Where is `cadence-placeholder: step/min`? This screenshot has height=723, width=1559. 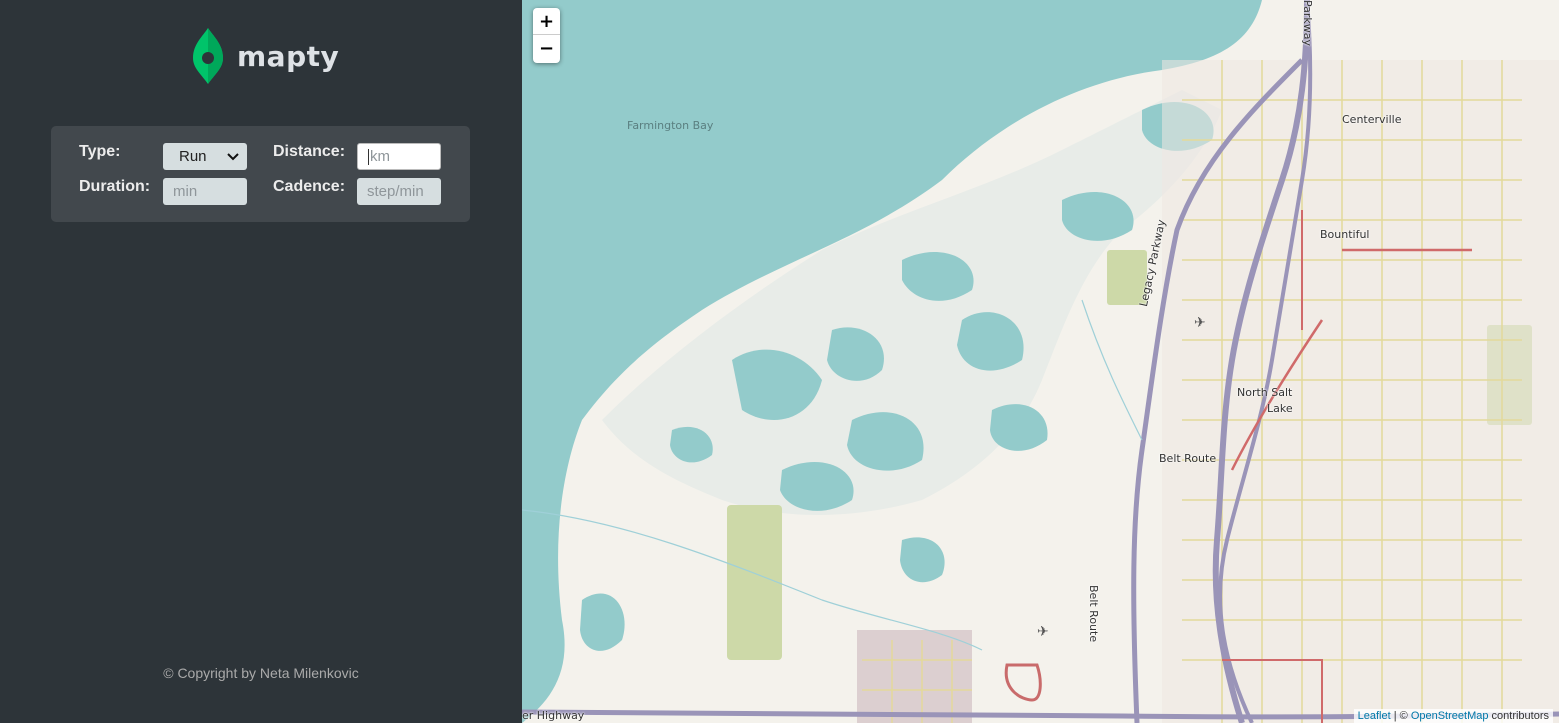
cadence-placeholder: step/min is located at coordinates (395, 191).